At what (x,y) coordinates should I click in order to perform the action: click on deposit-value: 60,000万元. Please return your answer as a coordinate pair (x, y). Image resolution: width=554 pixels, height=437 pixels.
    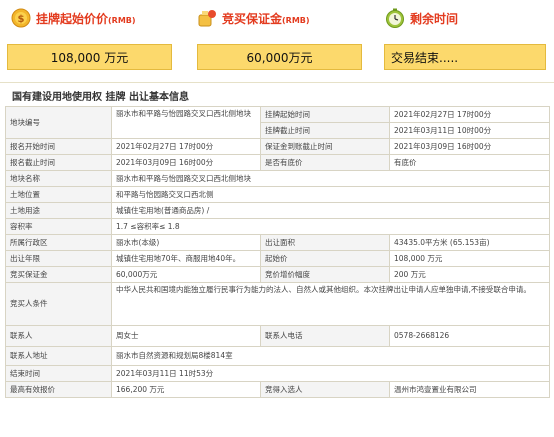
    Looking at the image, I should click on (279, 57).